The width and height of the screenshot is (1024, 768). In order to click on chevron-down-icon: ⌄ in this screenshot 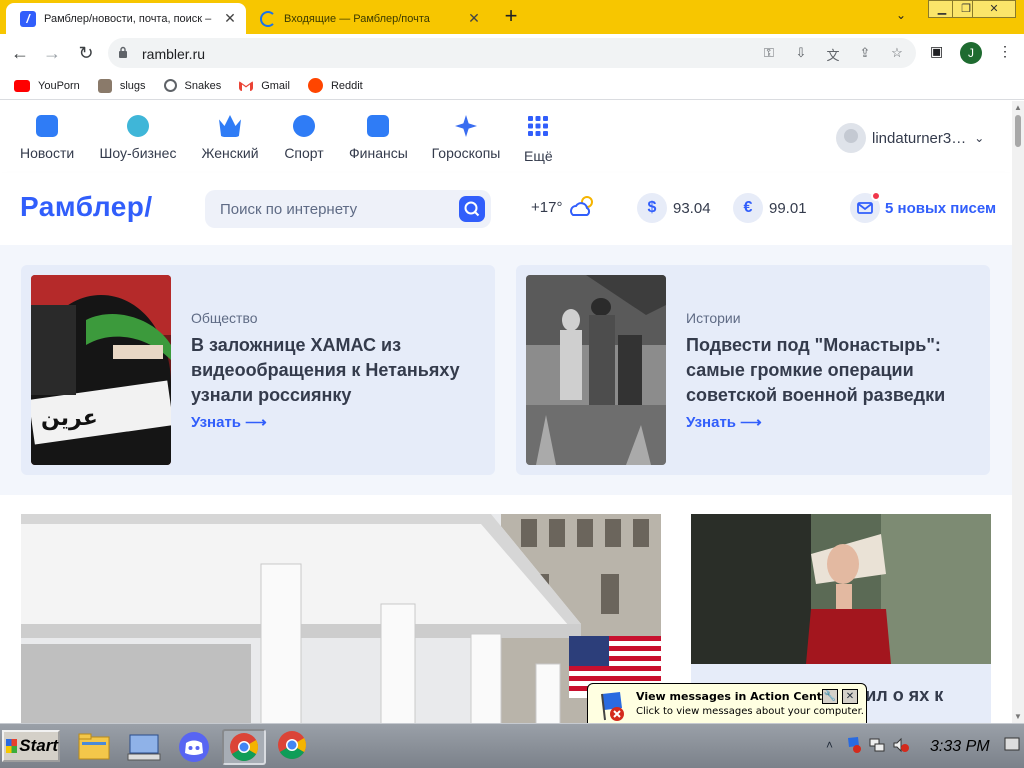, I will do `click(979, 138)`.